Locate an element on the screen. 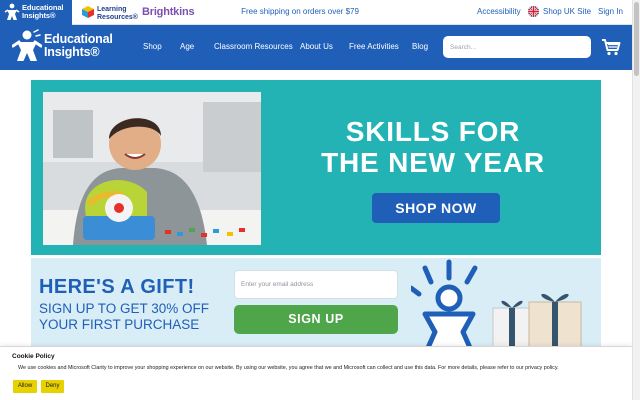 The height and width of the screenshot is (400, 640). deny-button: Deny is located at coordinates (52, 386).